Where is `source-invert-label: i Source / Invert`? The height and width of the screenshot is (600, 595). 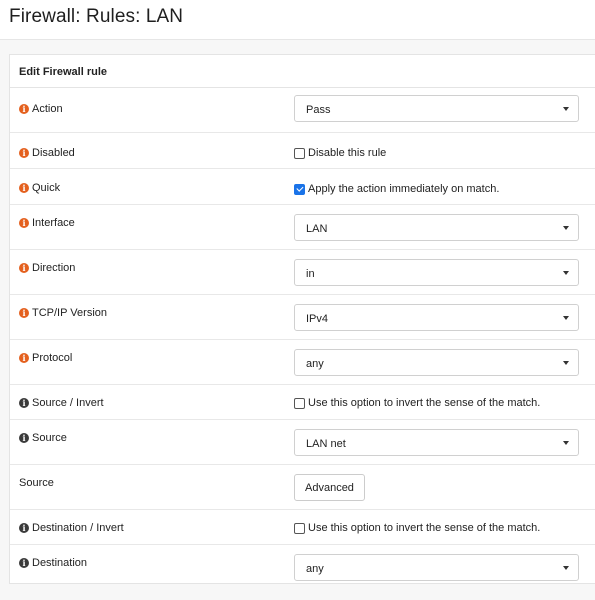
source-invert-label: i Source / Invert is located at coordinates (61, 403).